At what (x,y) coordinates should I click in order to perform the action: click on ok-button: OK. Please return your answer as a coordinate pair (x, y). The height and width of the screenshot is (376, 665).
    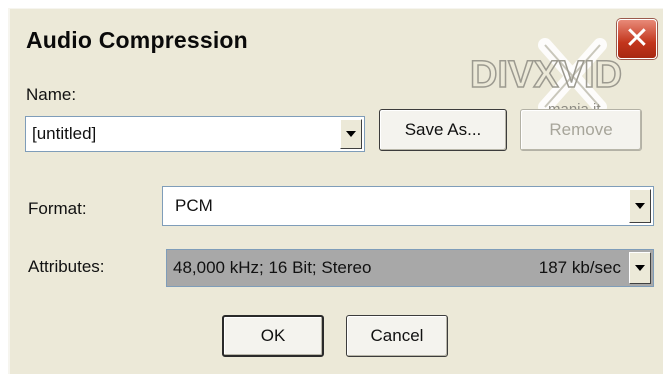
    Looking at the image, I should click on (273, 336).